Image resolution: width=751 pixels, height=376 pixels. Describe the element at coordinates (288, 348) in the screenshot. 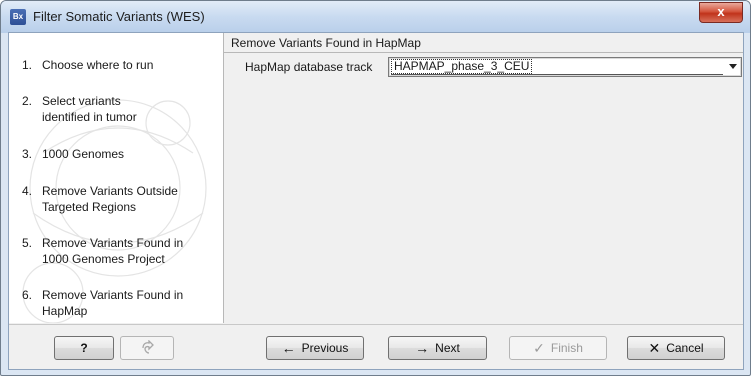

I see `arrow-left-icon: ←` at that location.